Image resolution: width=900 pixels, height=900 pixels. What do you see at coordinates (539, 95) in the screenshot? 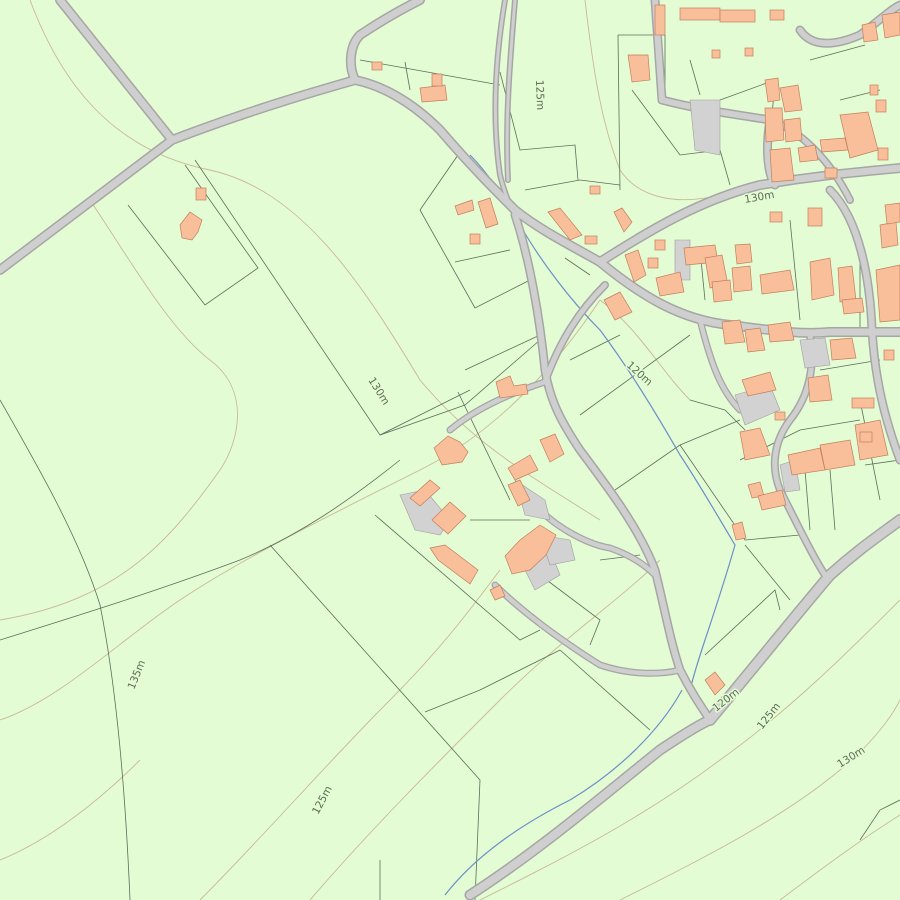
I see `contour-label-125m-north: 125m` at bounding box center [539, 95].